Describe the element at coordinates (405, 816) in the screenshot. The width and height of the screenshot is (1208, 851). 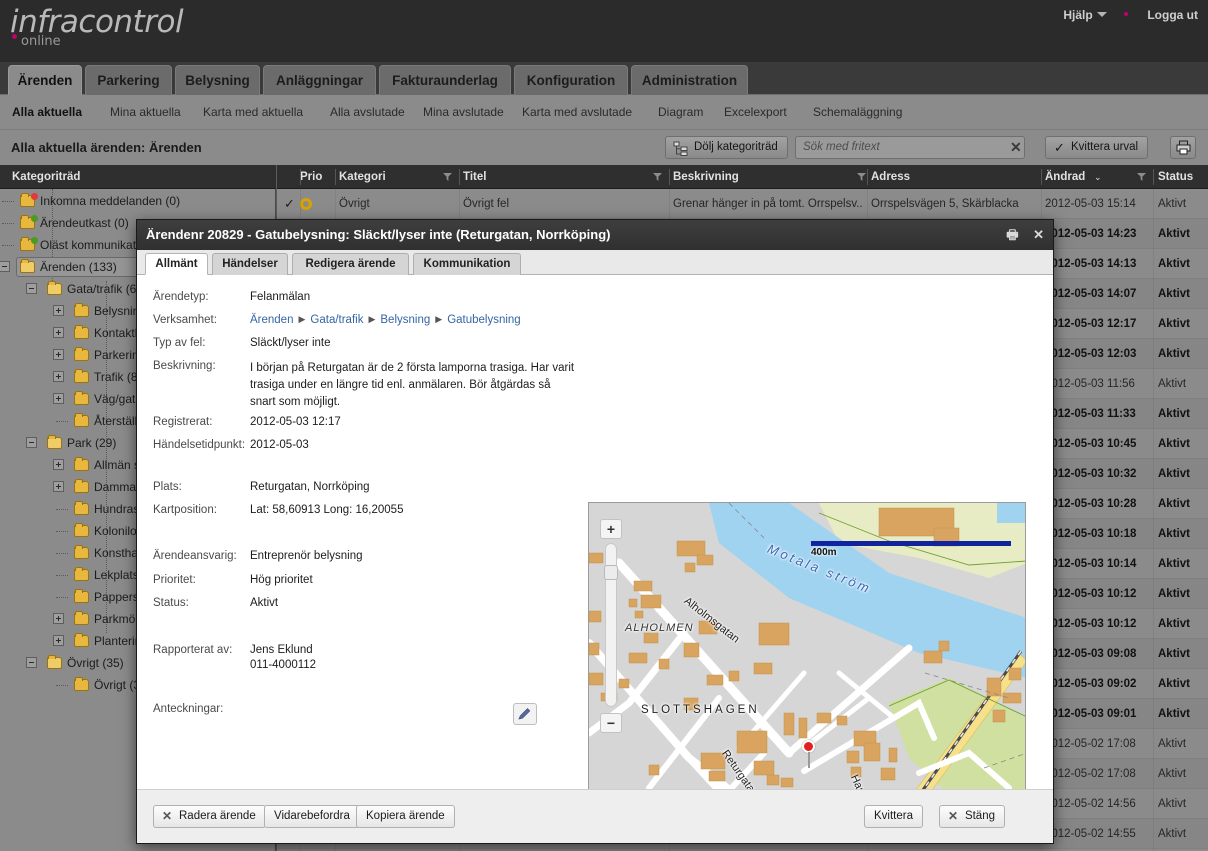
I see `copy-case-button: Kopiera ärende` at that location.